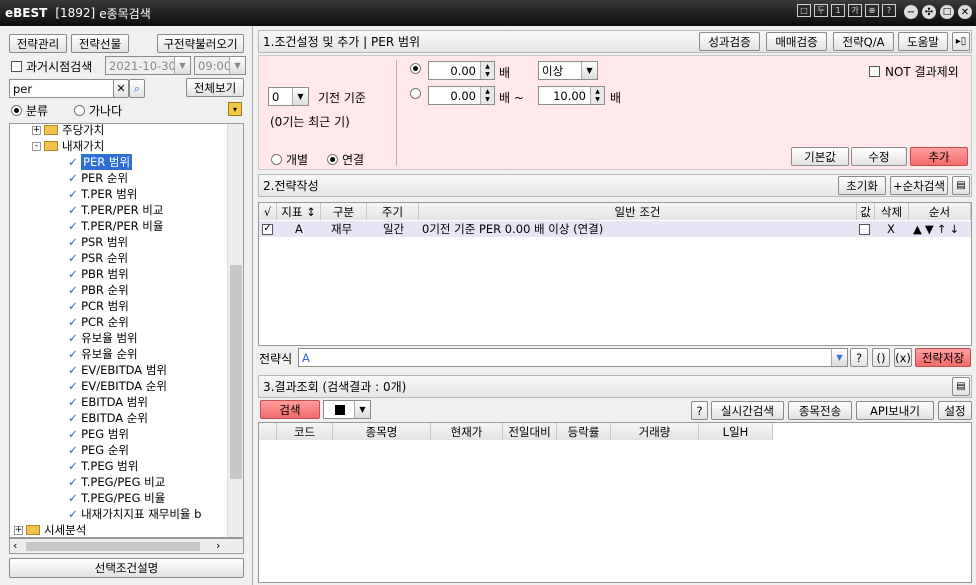 The image size is (976, 585). What do you see at coordinates (113, 546) in the screenshot?
I see `h-scroll-thumb` at bounding box center [113, 546].